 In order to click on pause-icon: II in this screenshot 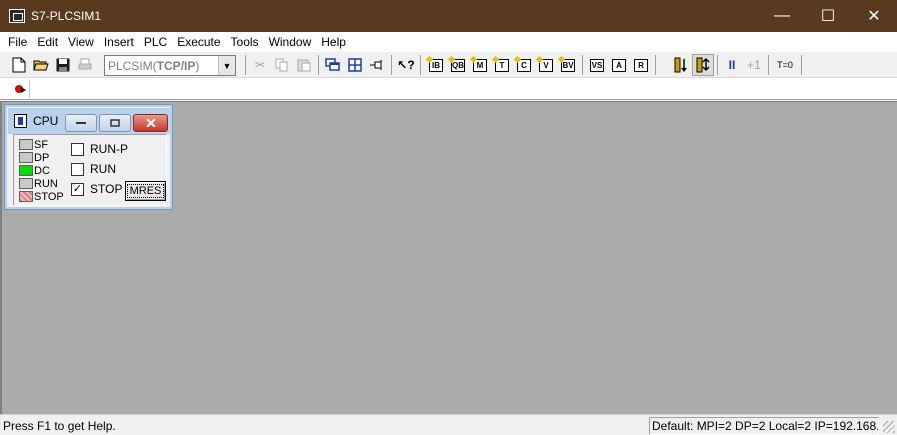, I will do `click(732, 65)`.